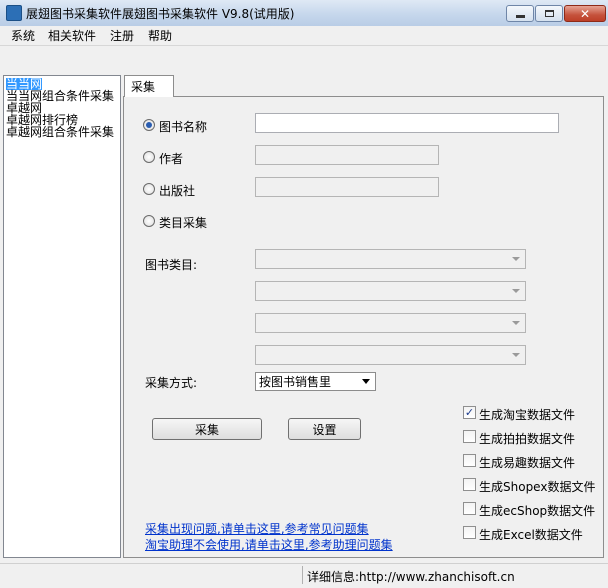  Describe the element at coordinates (527, 439) in the screenshot. I see `checkbox-paipai-label: 生成拍拍数据文件` at that location.